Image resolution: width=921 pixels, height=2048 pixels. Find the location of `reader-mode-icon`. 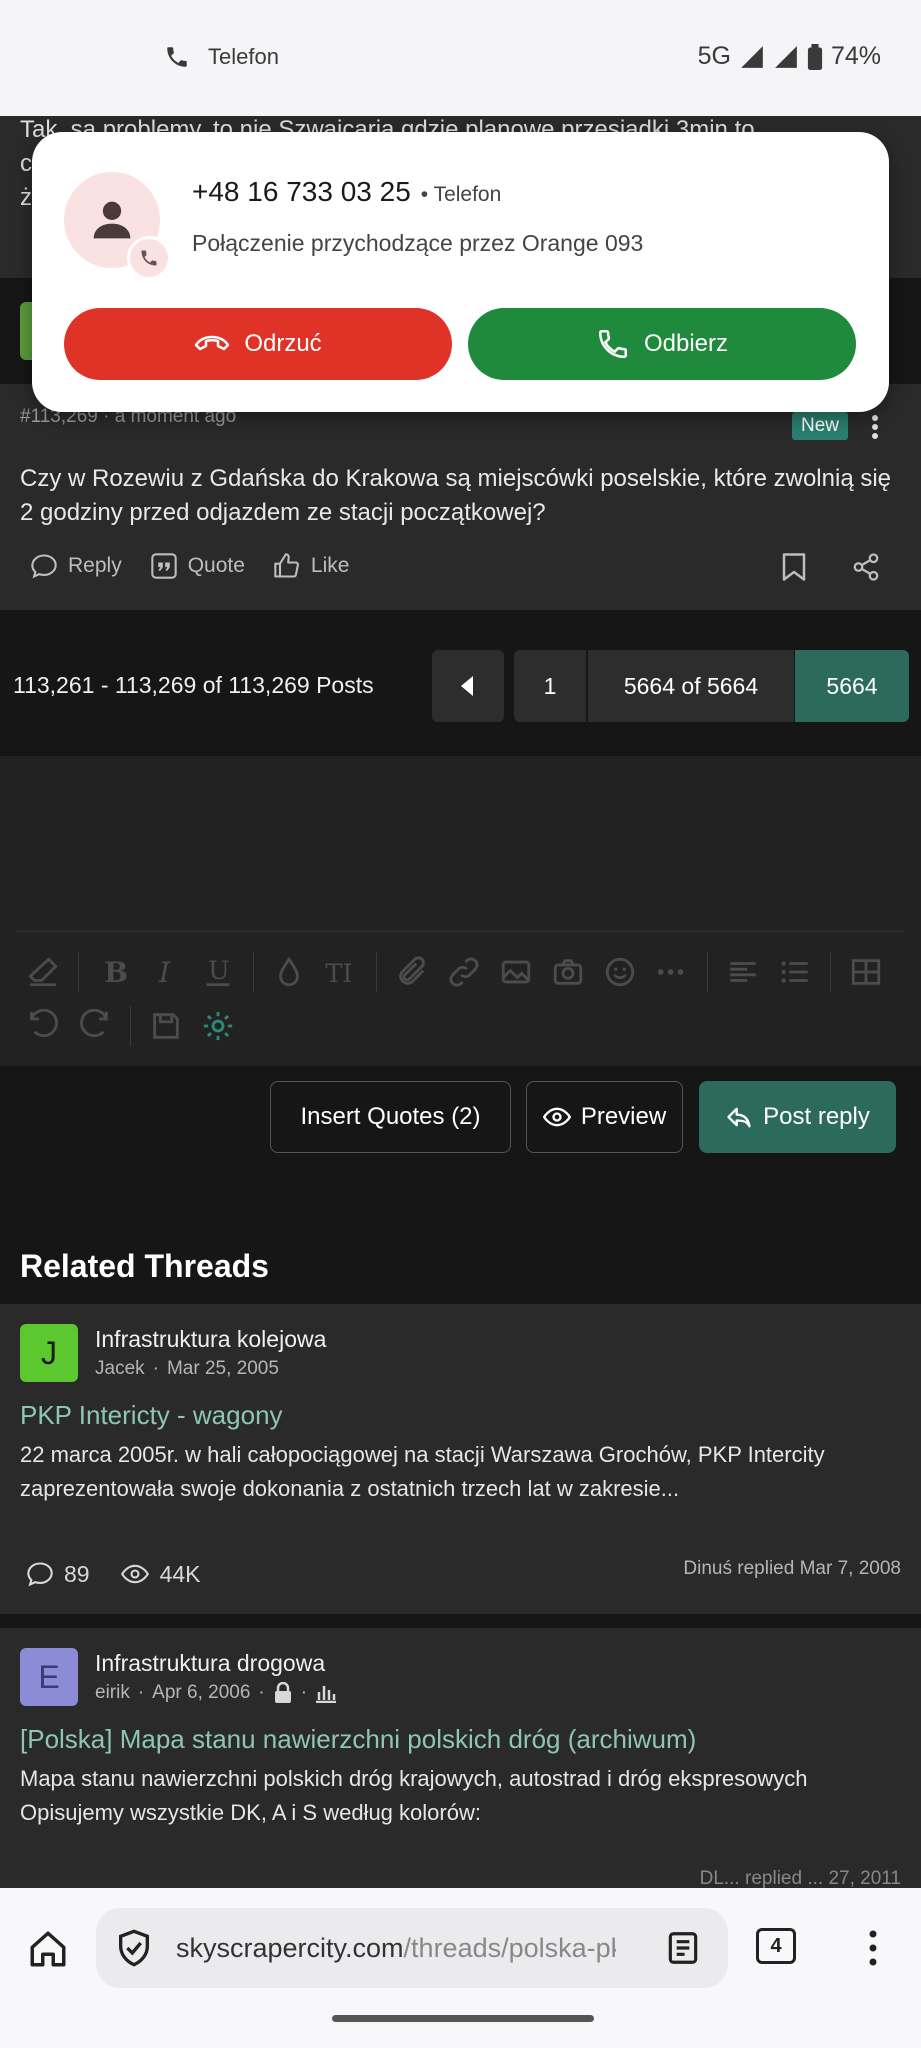

reader-mode-icon is located at coordinates (683, 1948).